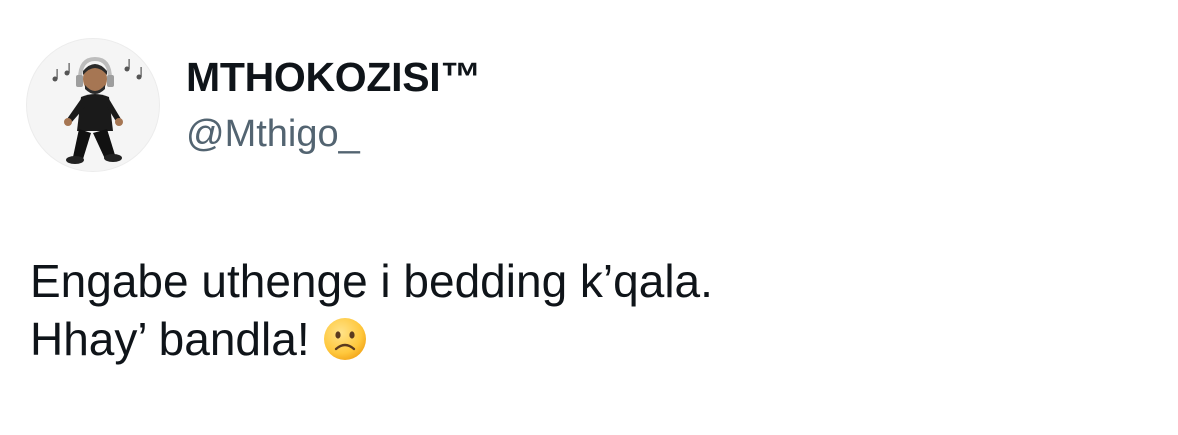 The height and width of the screenshot is (435, 1178). I want to click on user-names: MTHOKOZISI™ @Mthigo_, so click(333, 105).